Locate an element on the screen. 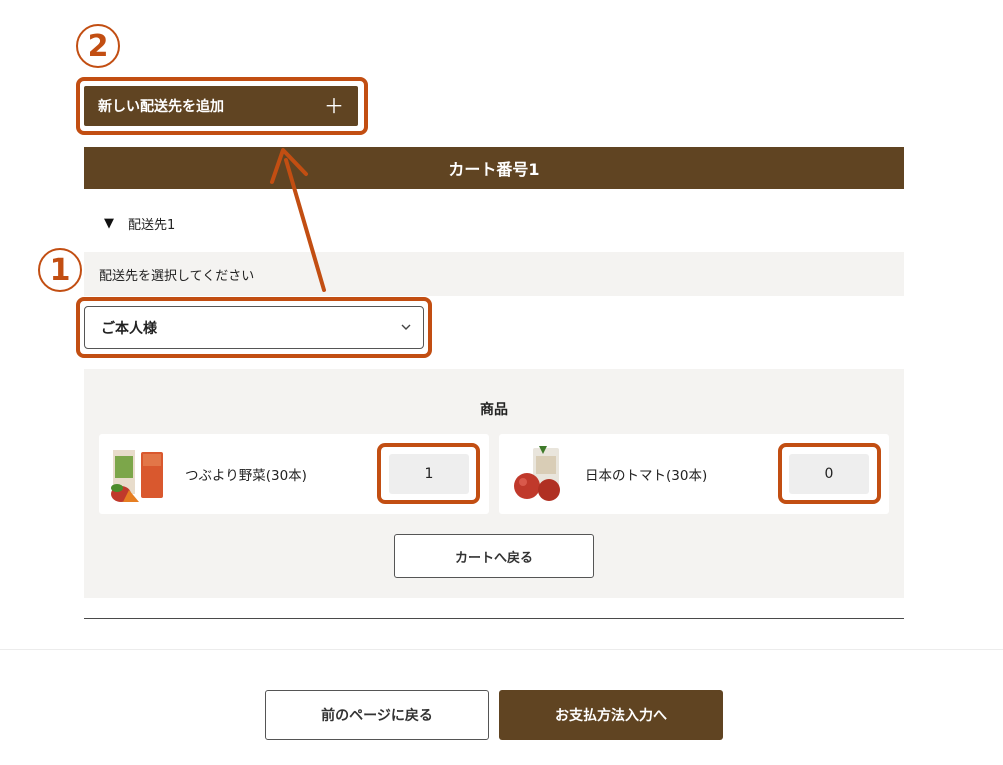  highlight-address-select is located at coordinates (254, 327).